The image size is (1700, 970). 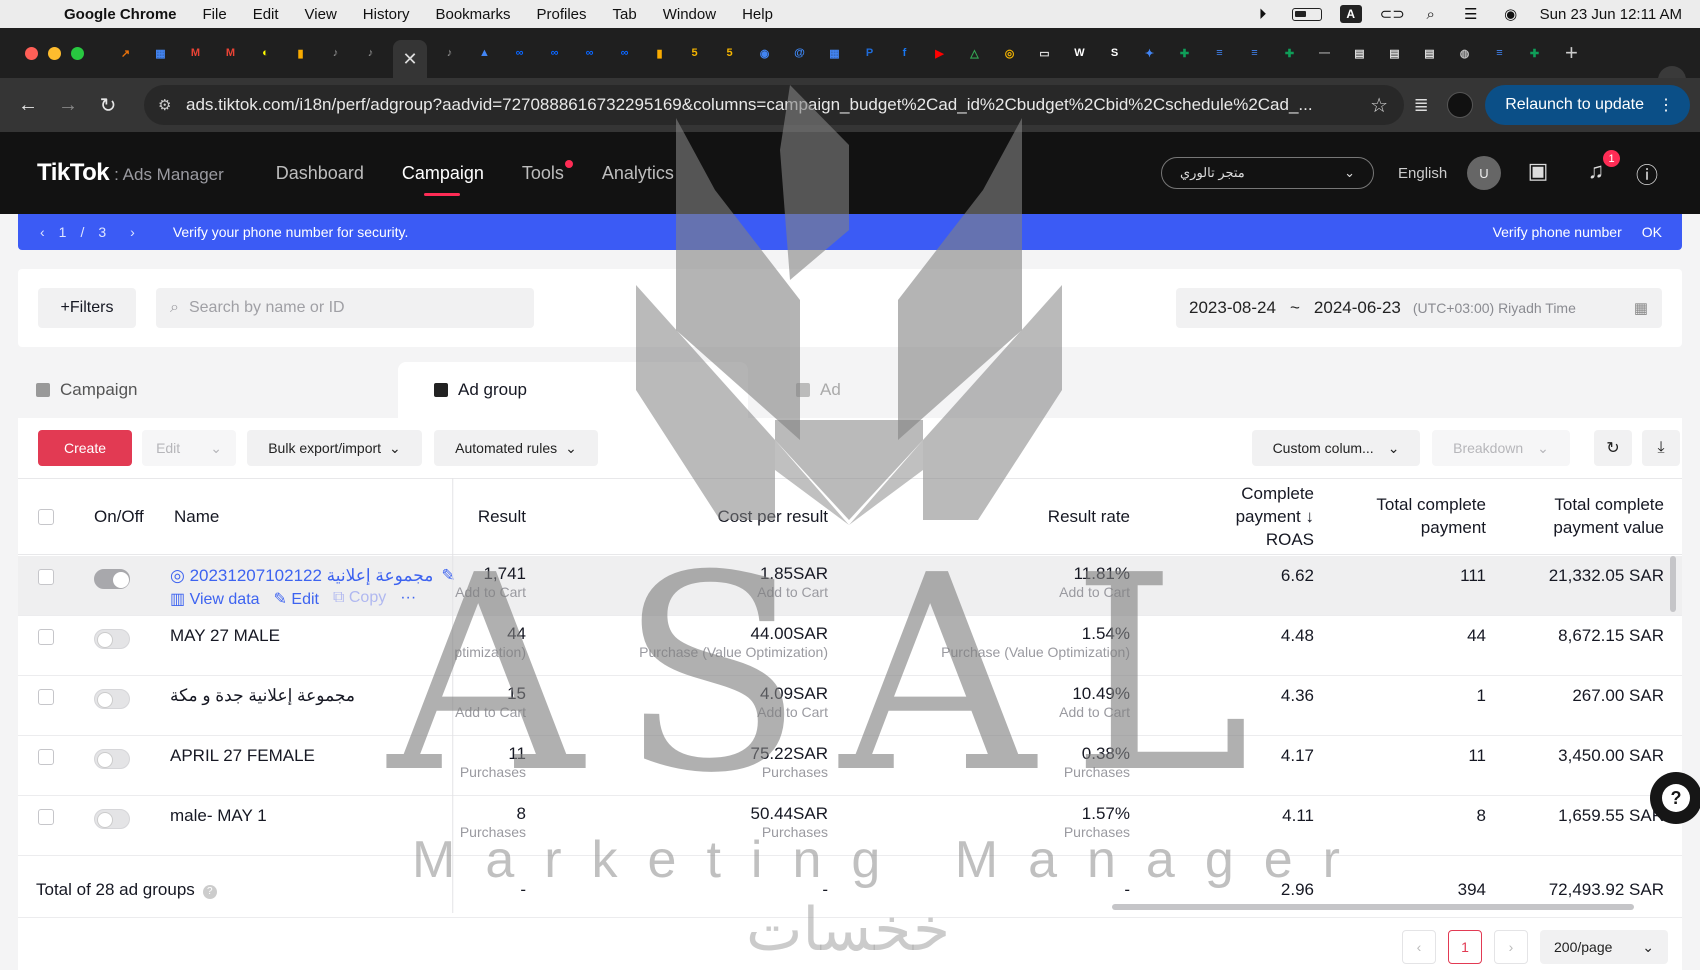 What do you see at coordinates (1254, 516) in the screenshot?
I see `th-roas: Complete payment ↓ ROAS` at bounding box center [1254, 516].